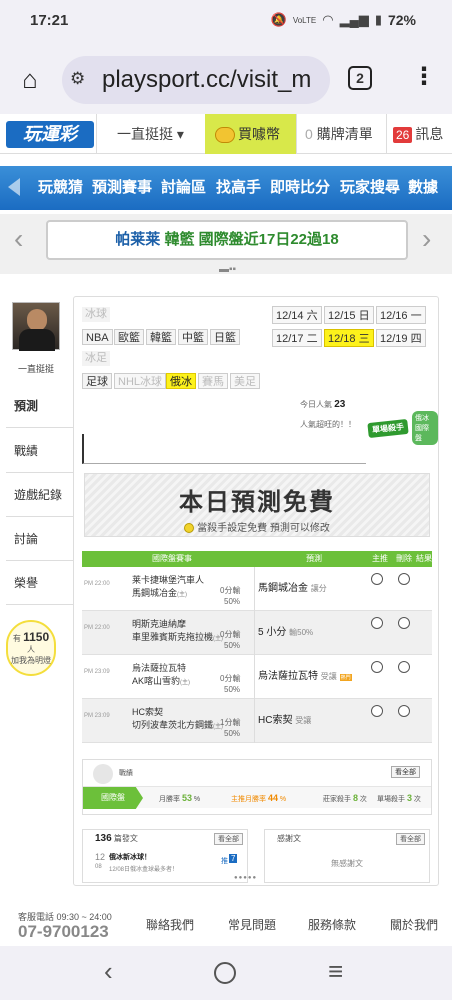 This screenshot has height=1000, width=452. I want to click on tab-discussion: 討論, so click(42, 539).